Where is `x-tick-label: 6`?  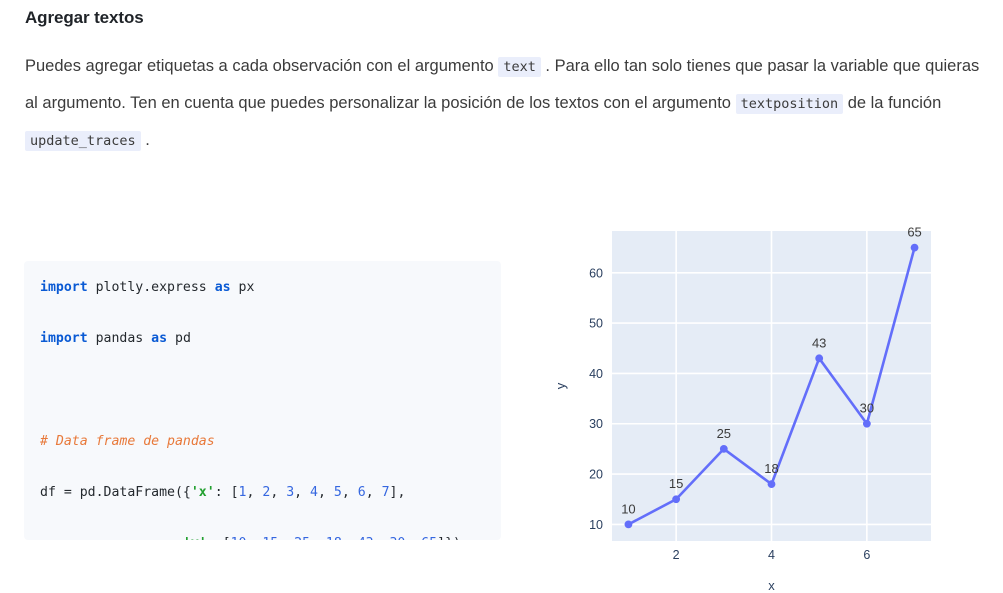 x-tick-label: 6 is located at coordinates (866, 555).